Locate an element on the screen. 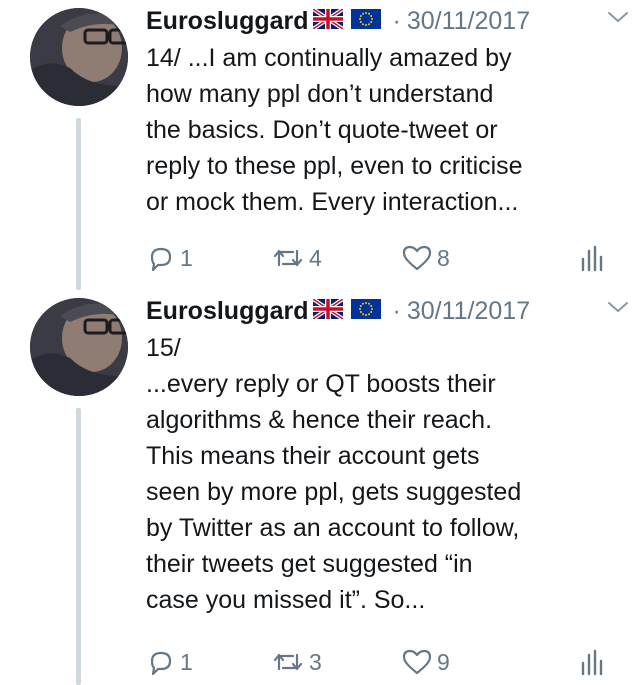 The image size is (640, 685). like-button: 9 is located at coordinates (425, 662).